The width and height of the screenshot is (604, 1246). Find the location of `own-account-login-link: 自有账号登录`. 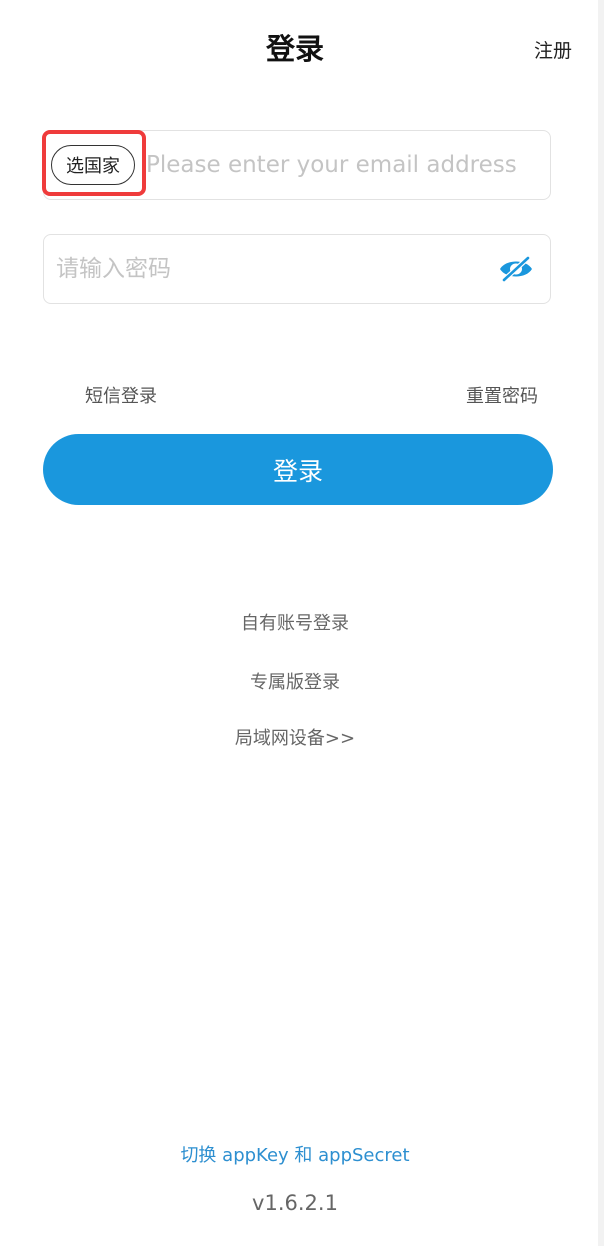

own-account-login-link: 自有账号登录 is located at coordinates (295, 622).